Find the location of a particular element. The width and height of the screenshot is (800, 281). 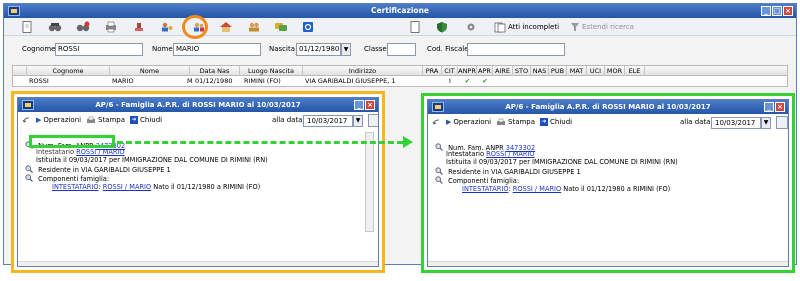

binoculars-red-icon is located at coordinates (83, 27).